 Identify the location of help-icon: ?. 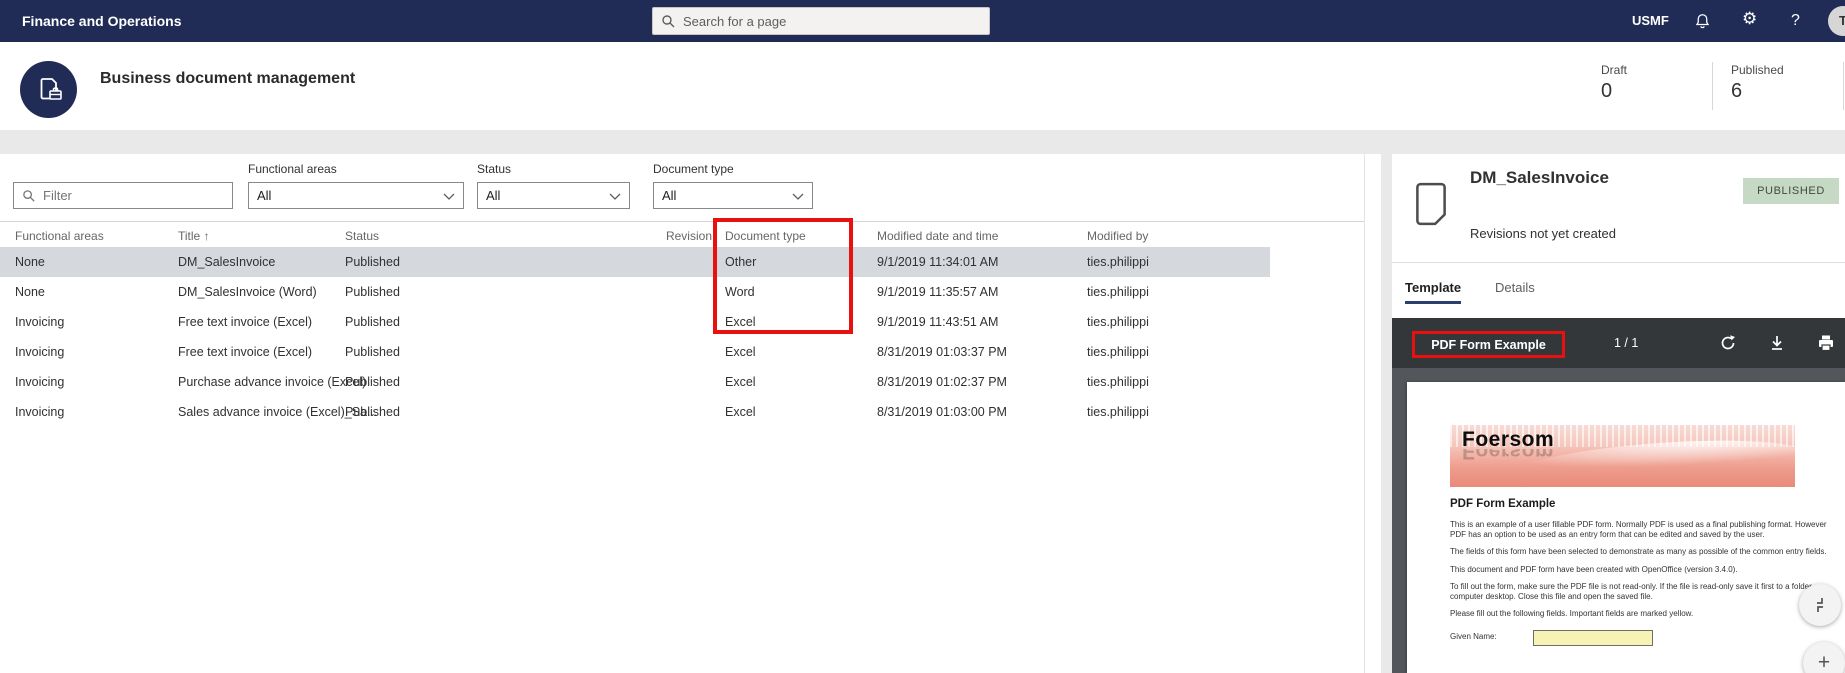
(1795, 21).